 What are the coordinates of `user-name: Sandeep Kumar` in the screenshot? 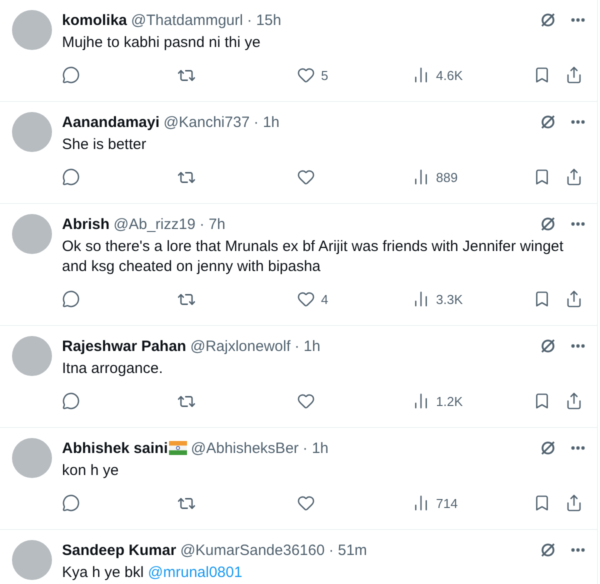 It's located at (119, 550).